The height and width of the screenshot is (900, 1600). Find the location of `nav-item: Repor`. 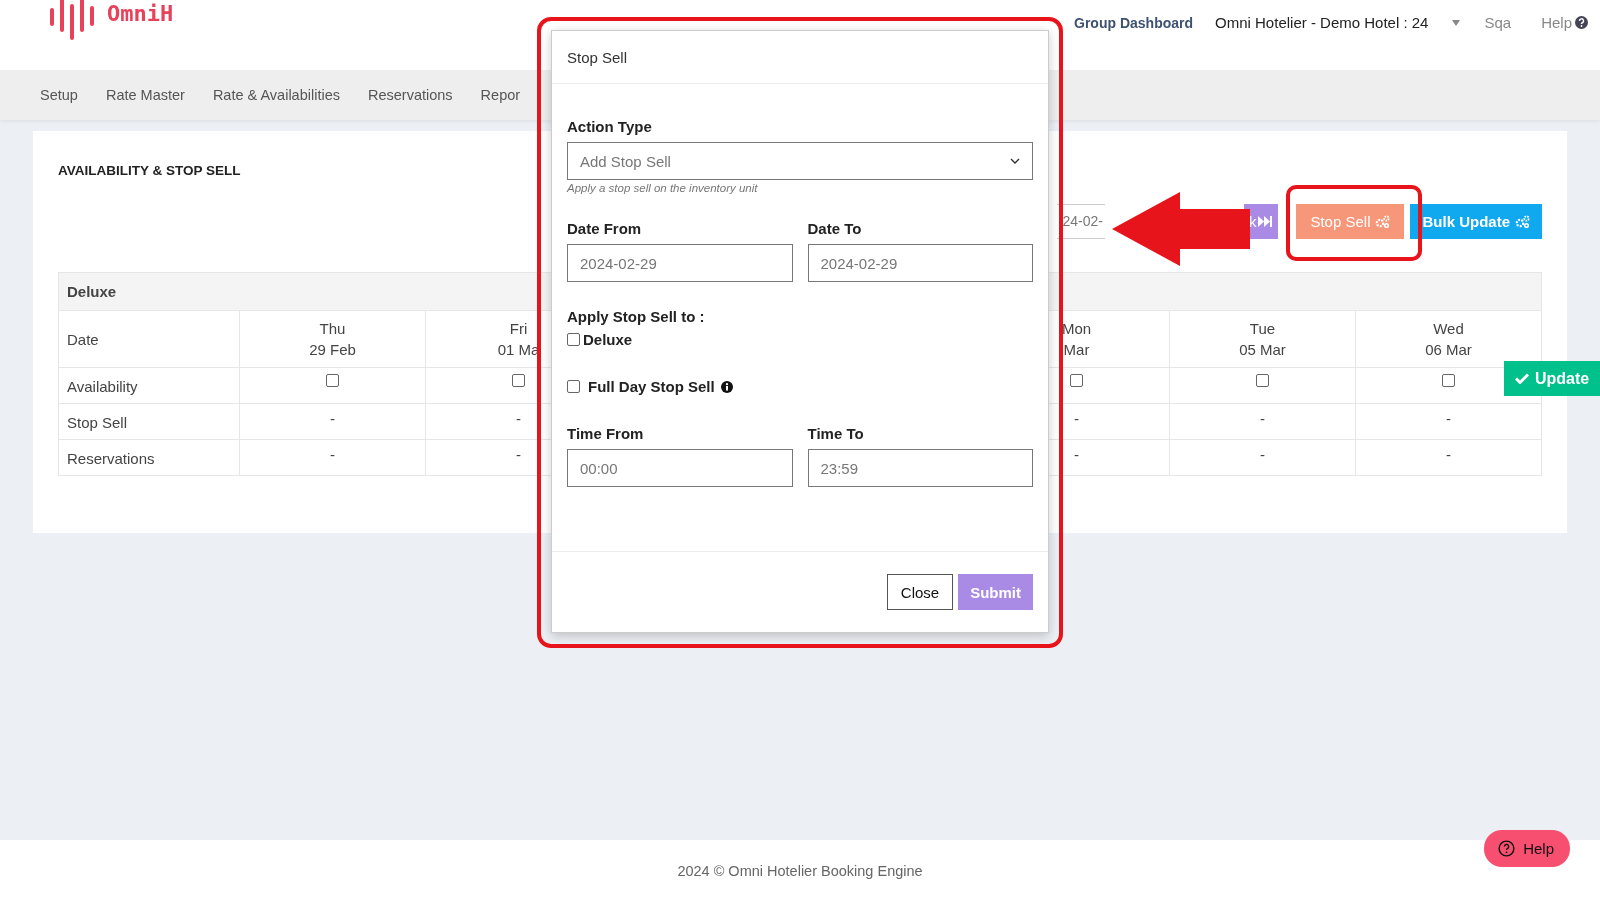

nav-item: Repor is located at coordinates (500, 95).